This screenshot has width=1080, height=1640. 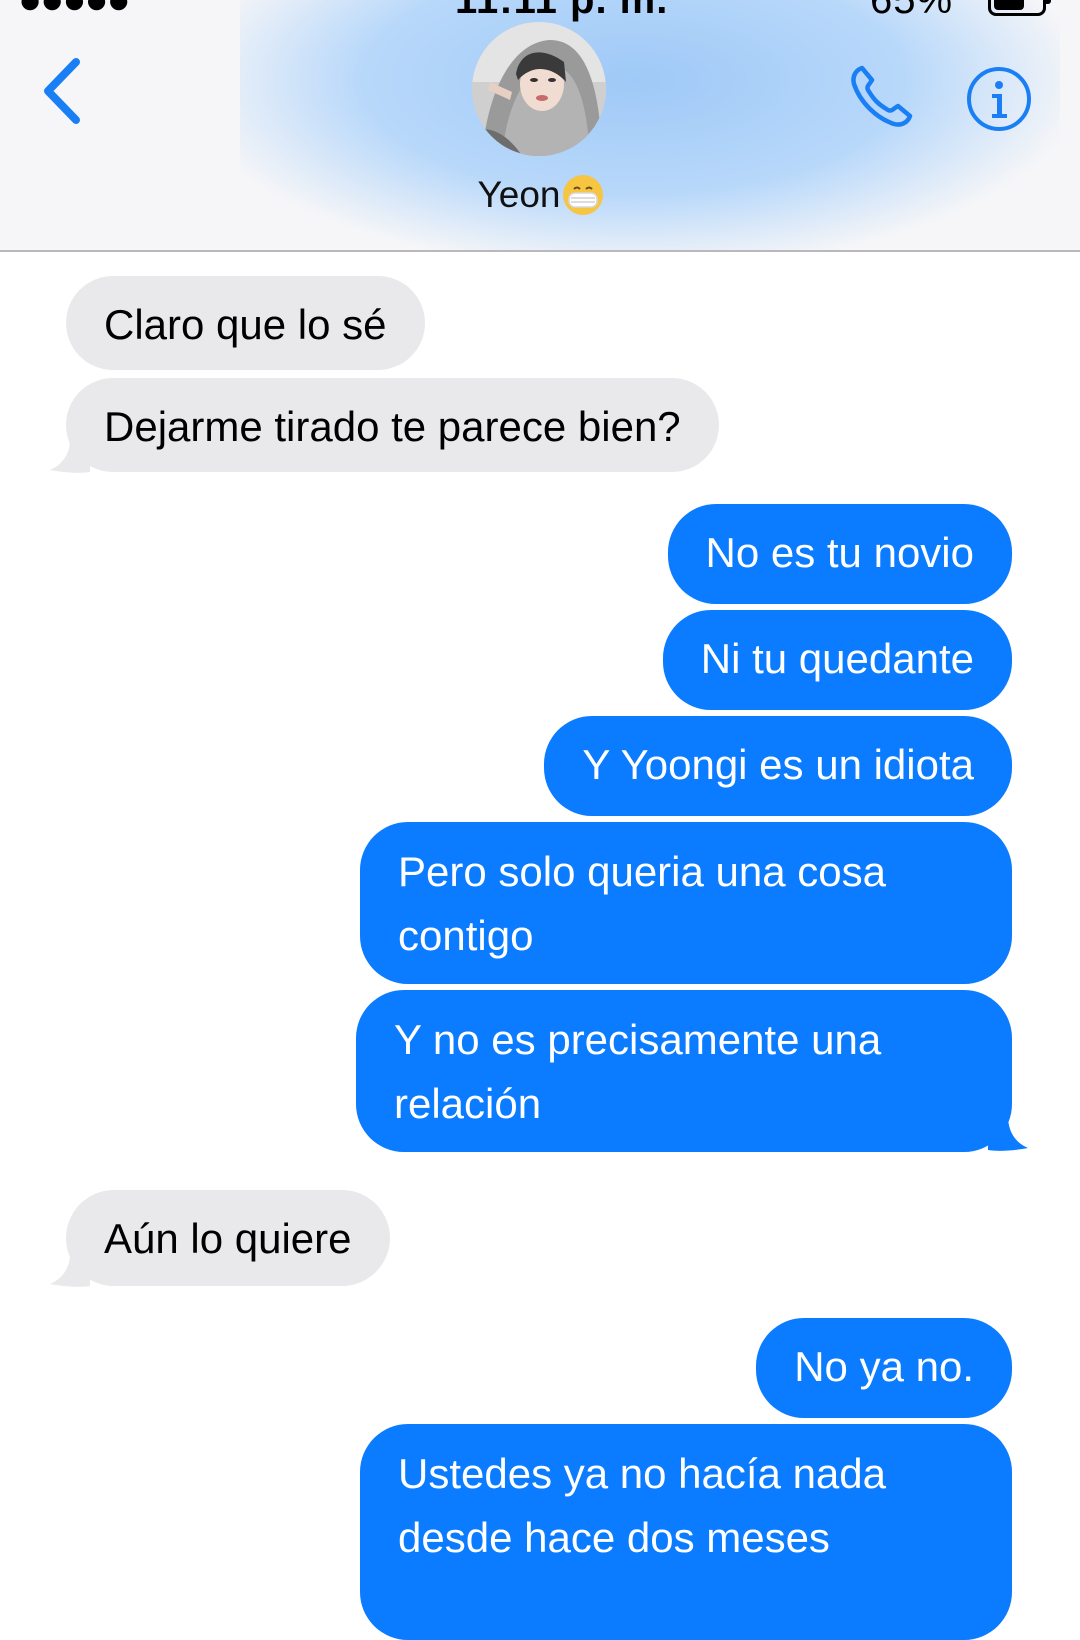 I want to click on battery-icon, so click(x=1017, y=8).